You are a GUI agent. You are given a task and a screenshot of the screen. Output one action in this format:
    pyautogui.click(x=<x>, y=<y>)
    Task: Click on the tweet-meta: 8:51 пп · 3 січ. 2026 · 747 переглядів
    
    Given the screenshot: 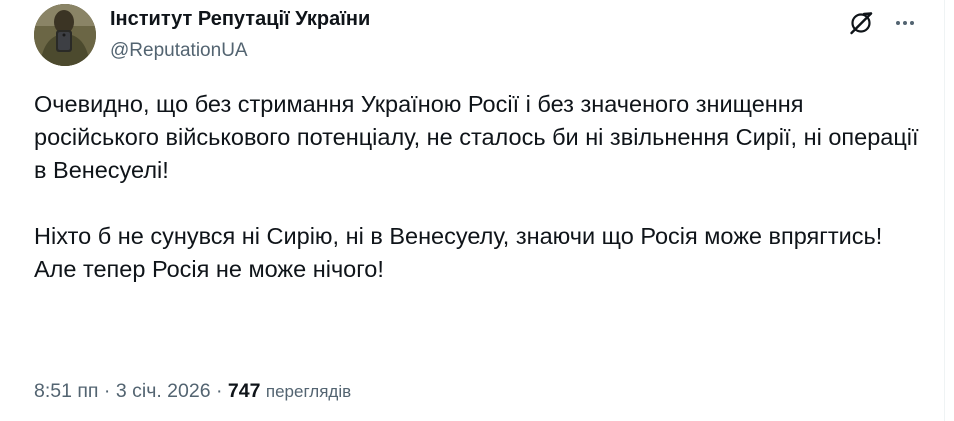 What is the action you would take?
    pyautogui.click(x=192, y=391)
    